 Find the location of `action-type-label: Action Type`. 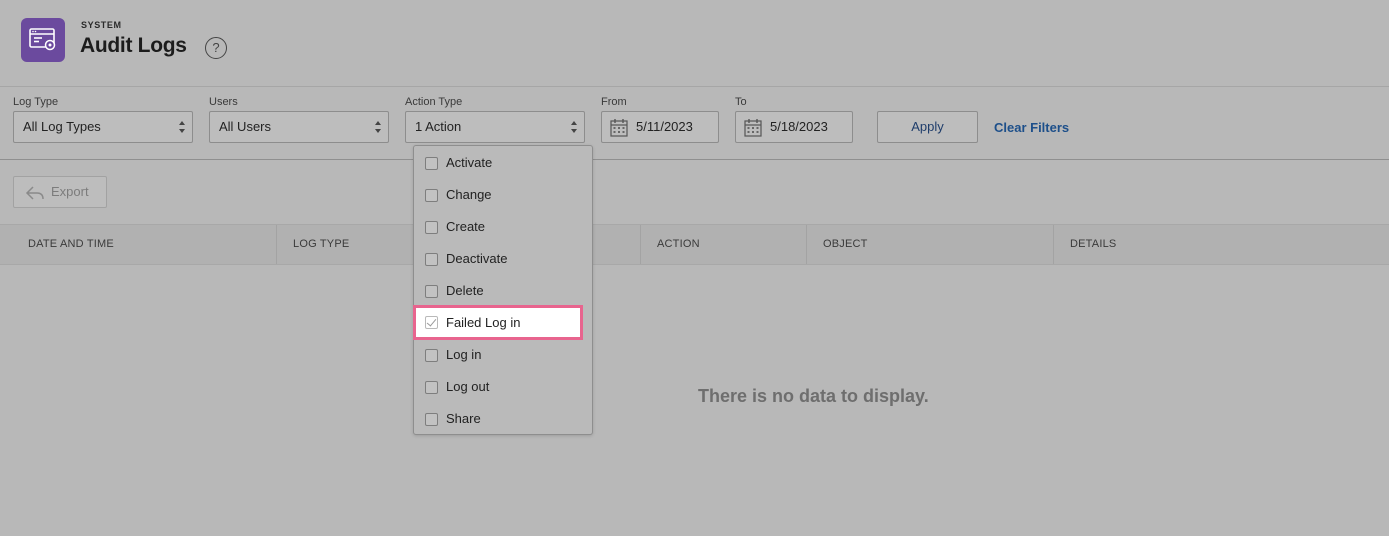

action-type-label: Action Type is located at coordinates (434, 102).